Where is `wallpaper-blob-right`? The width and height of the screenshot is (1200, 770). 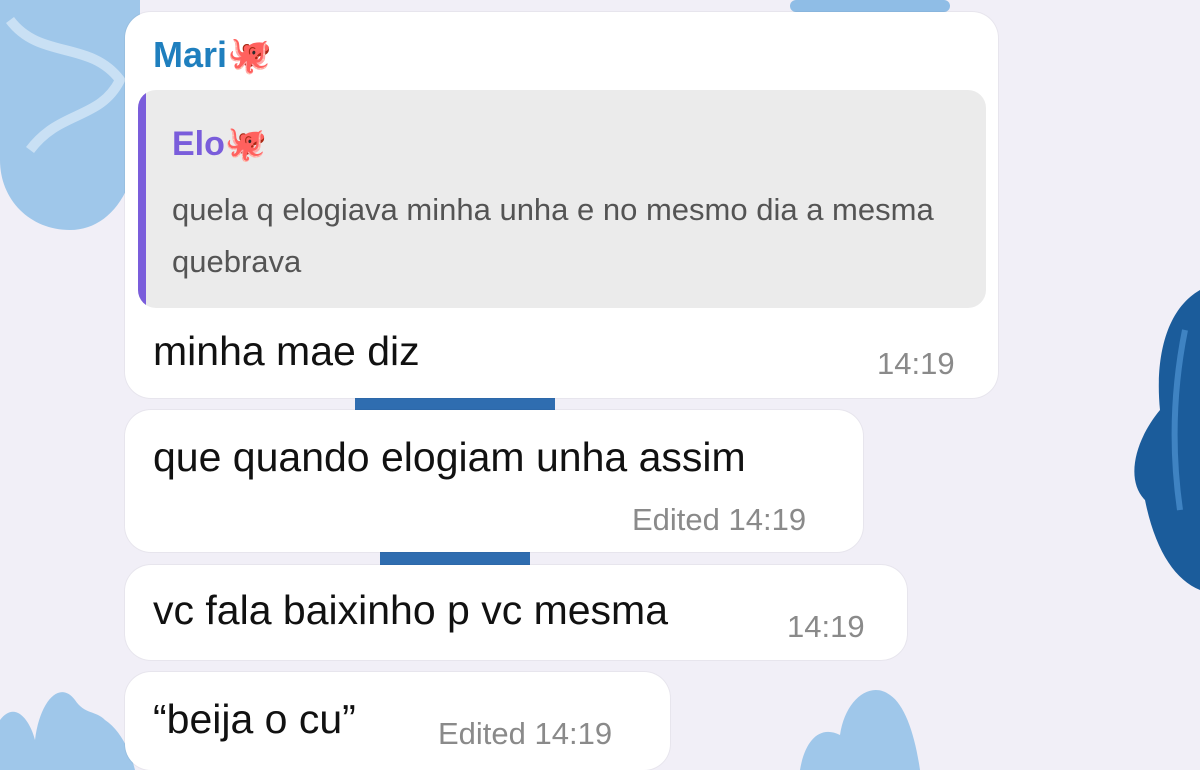 wallpaper-blob-right is located at coordinates (1167, 440).